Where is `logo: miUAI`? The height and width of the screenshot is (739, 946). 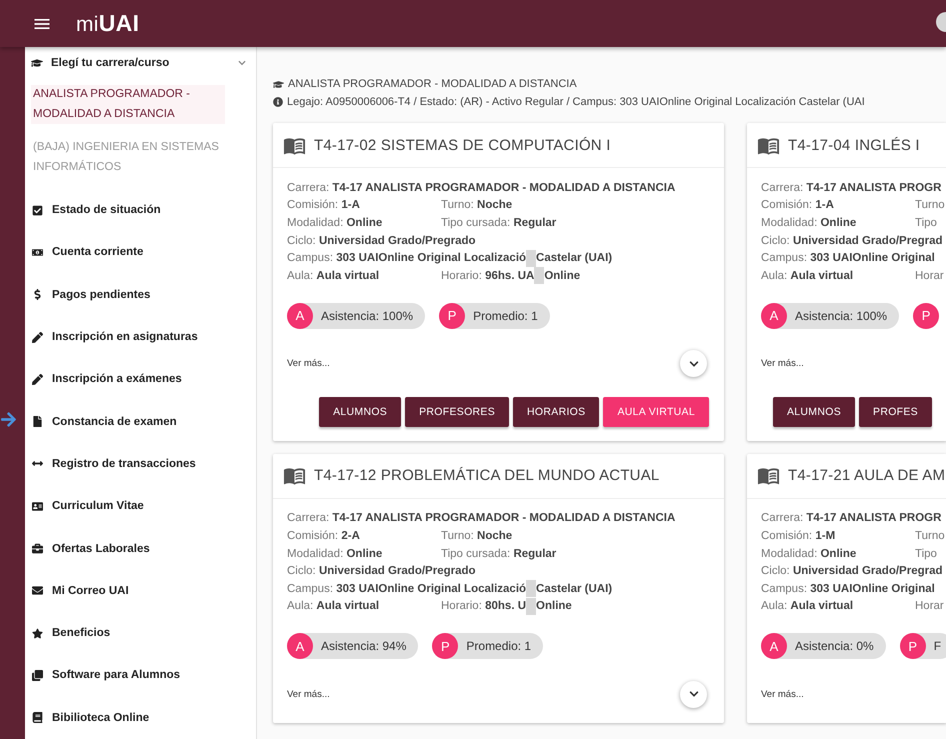 logo: miUAI is located at coordinates (108, 23).